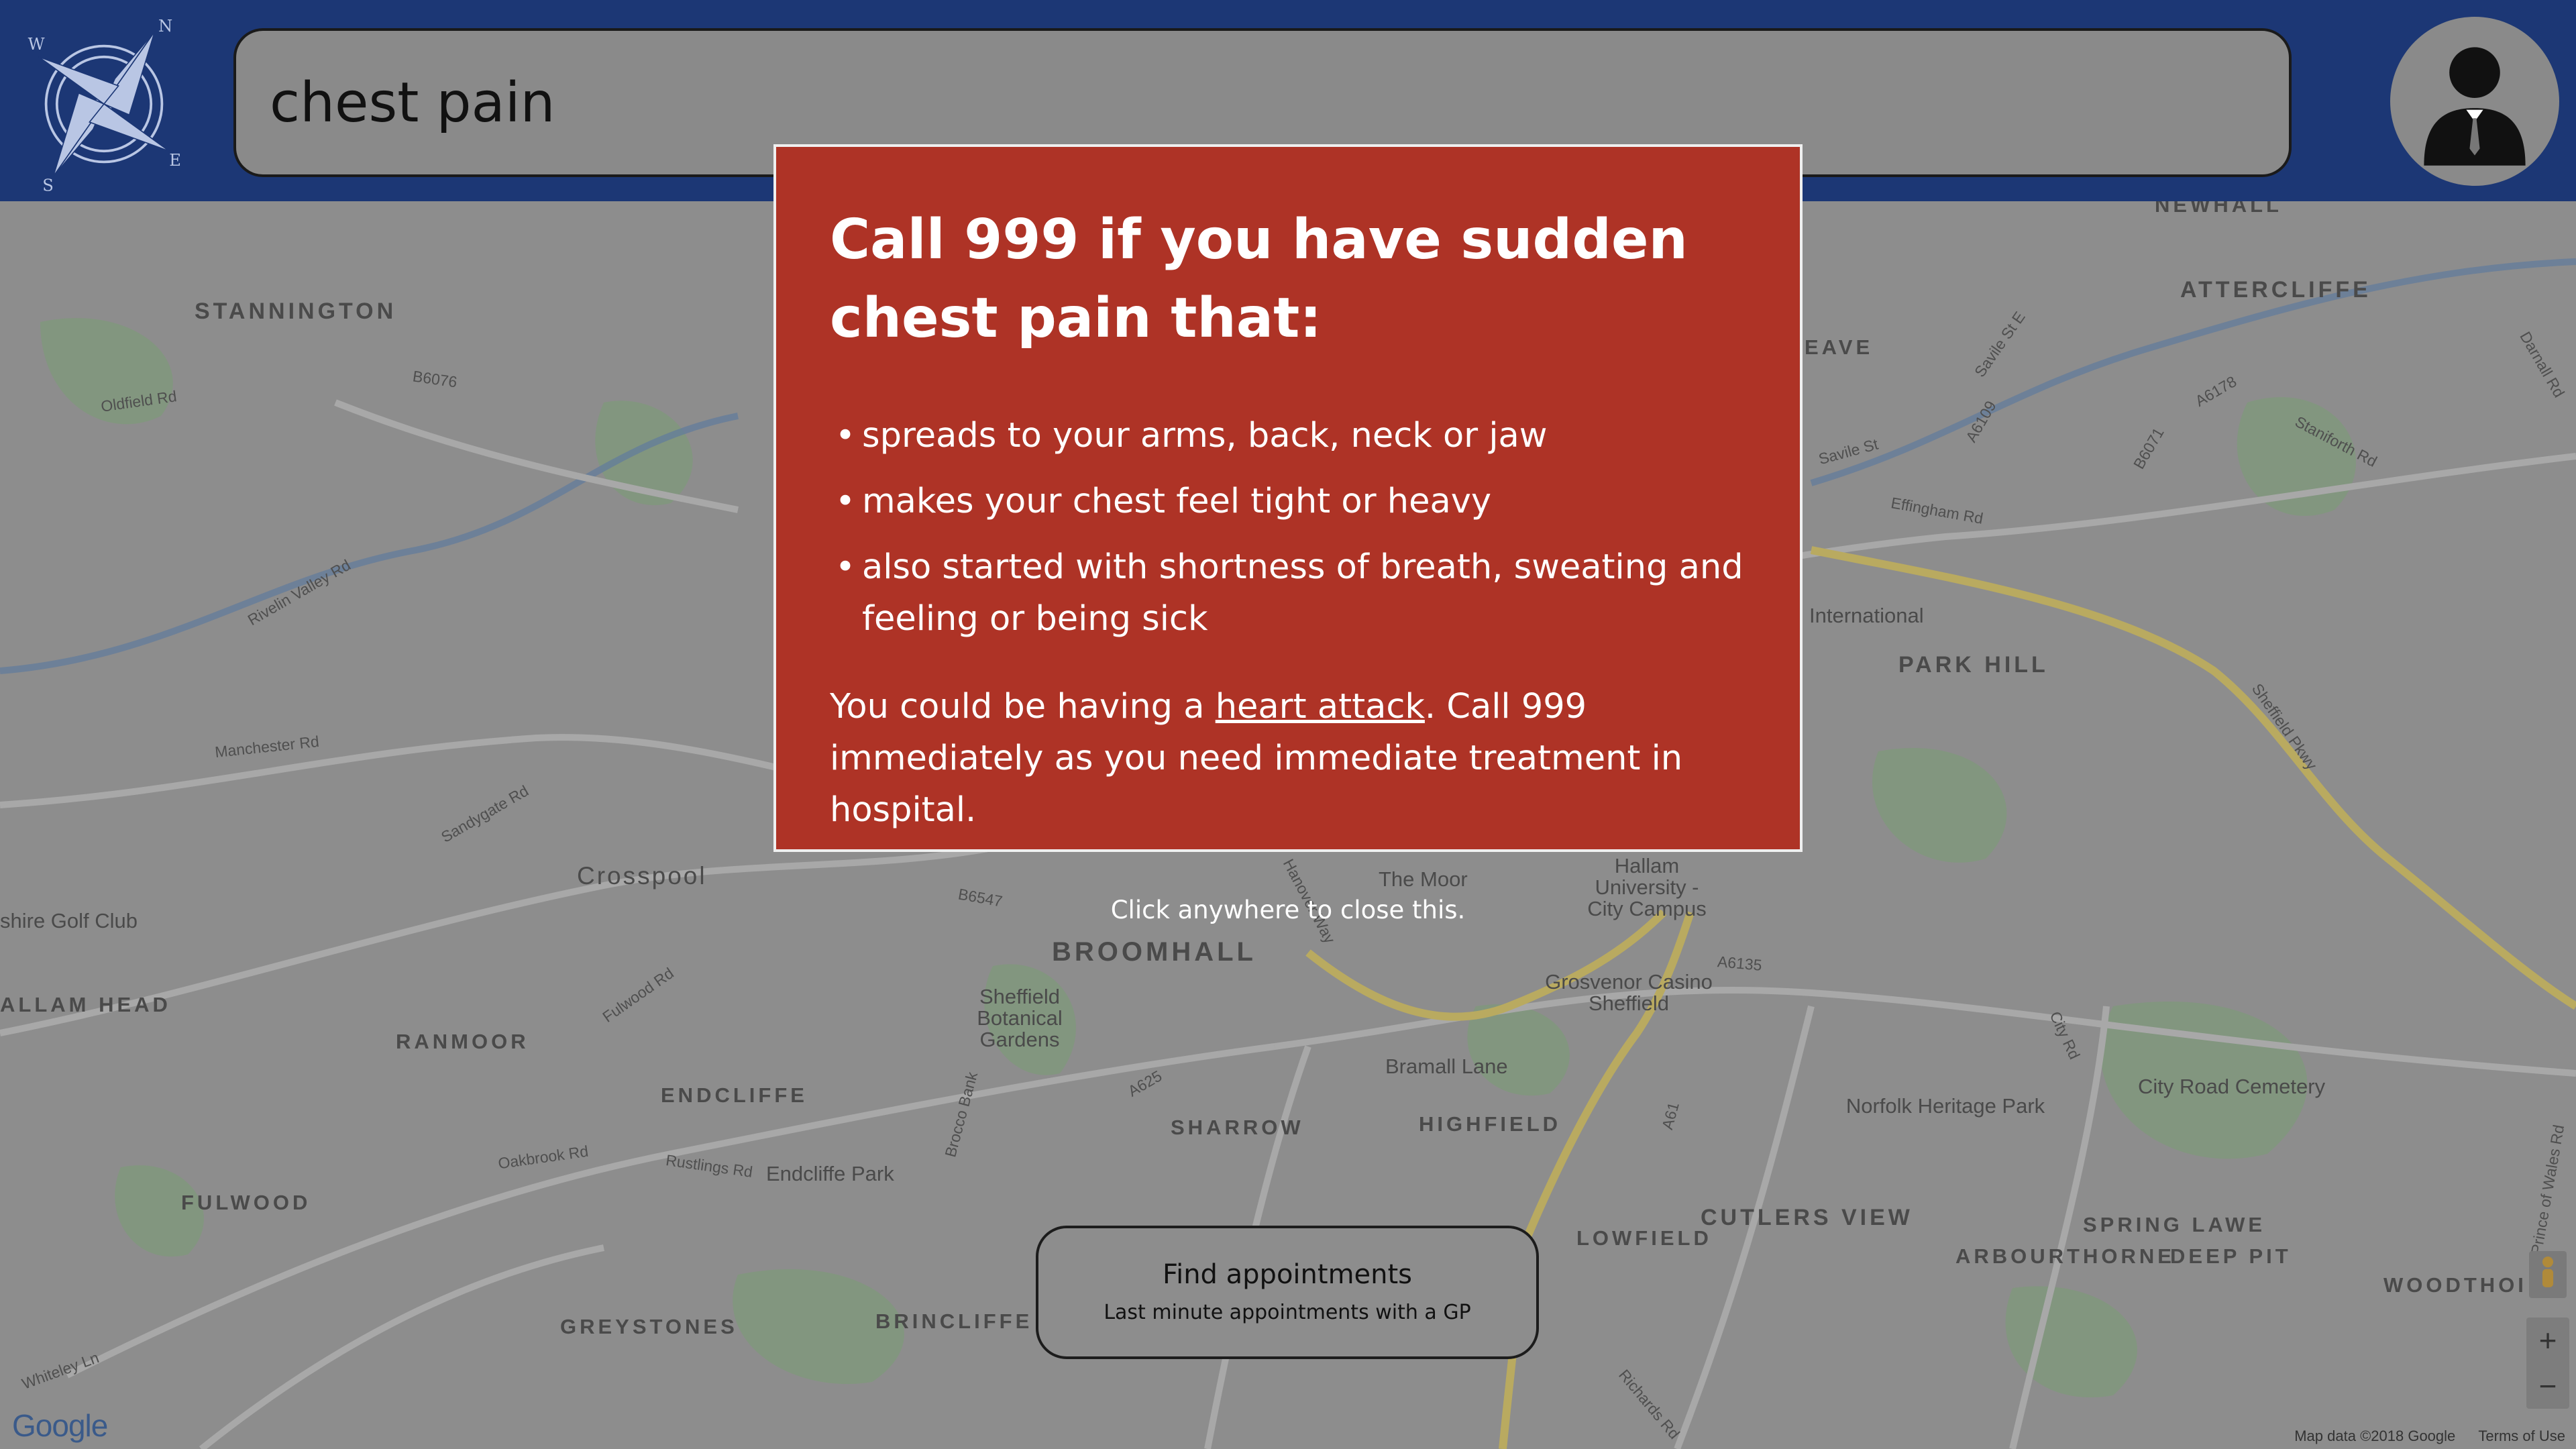 The width and height of the screenshot is (2576, 1449). Describe the element at coordinates (69, 920) in the screenshot. I see `map-place-label: shire Golf Club` at that location.